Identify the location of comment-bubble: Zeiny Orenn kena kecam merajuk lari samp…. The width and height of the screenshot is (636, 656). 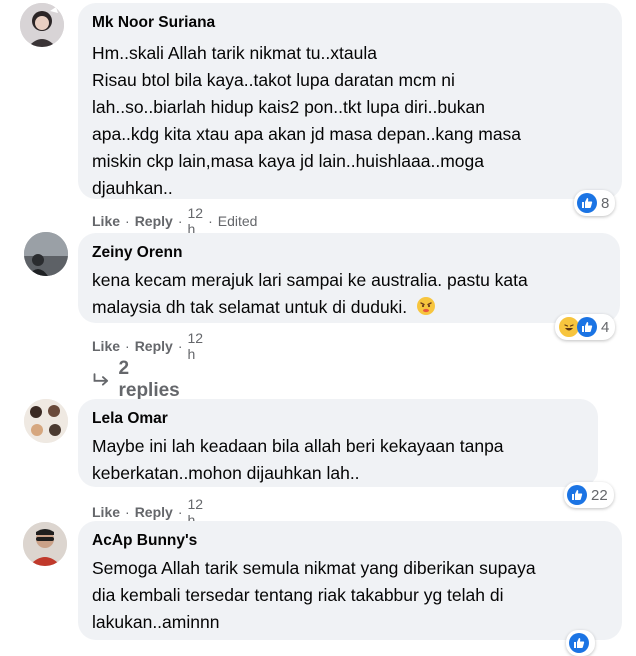
(349, 278).